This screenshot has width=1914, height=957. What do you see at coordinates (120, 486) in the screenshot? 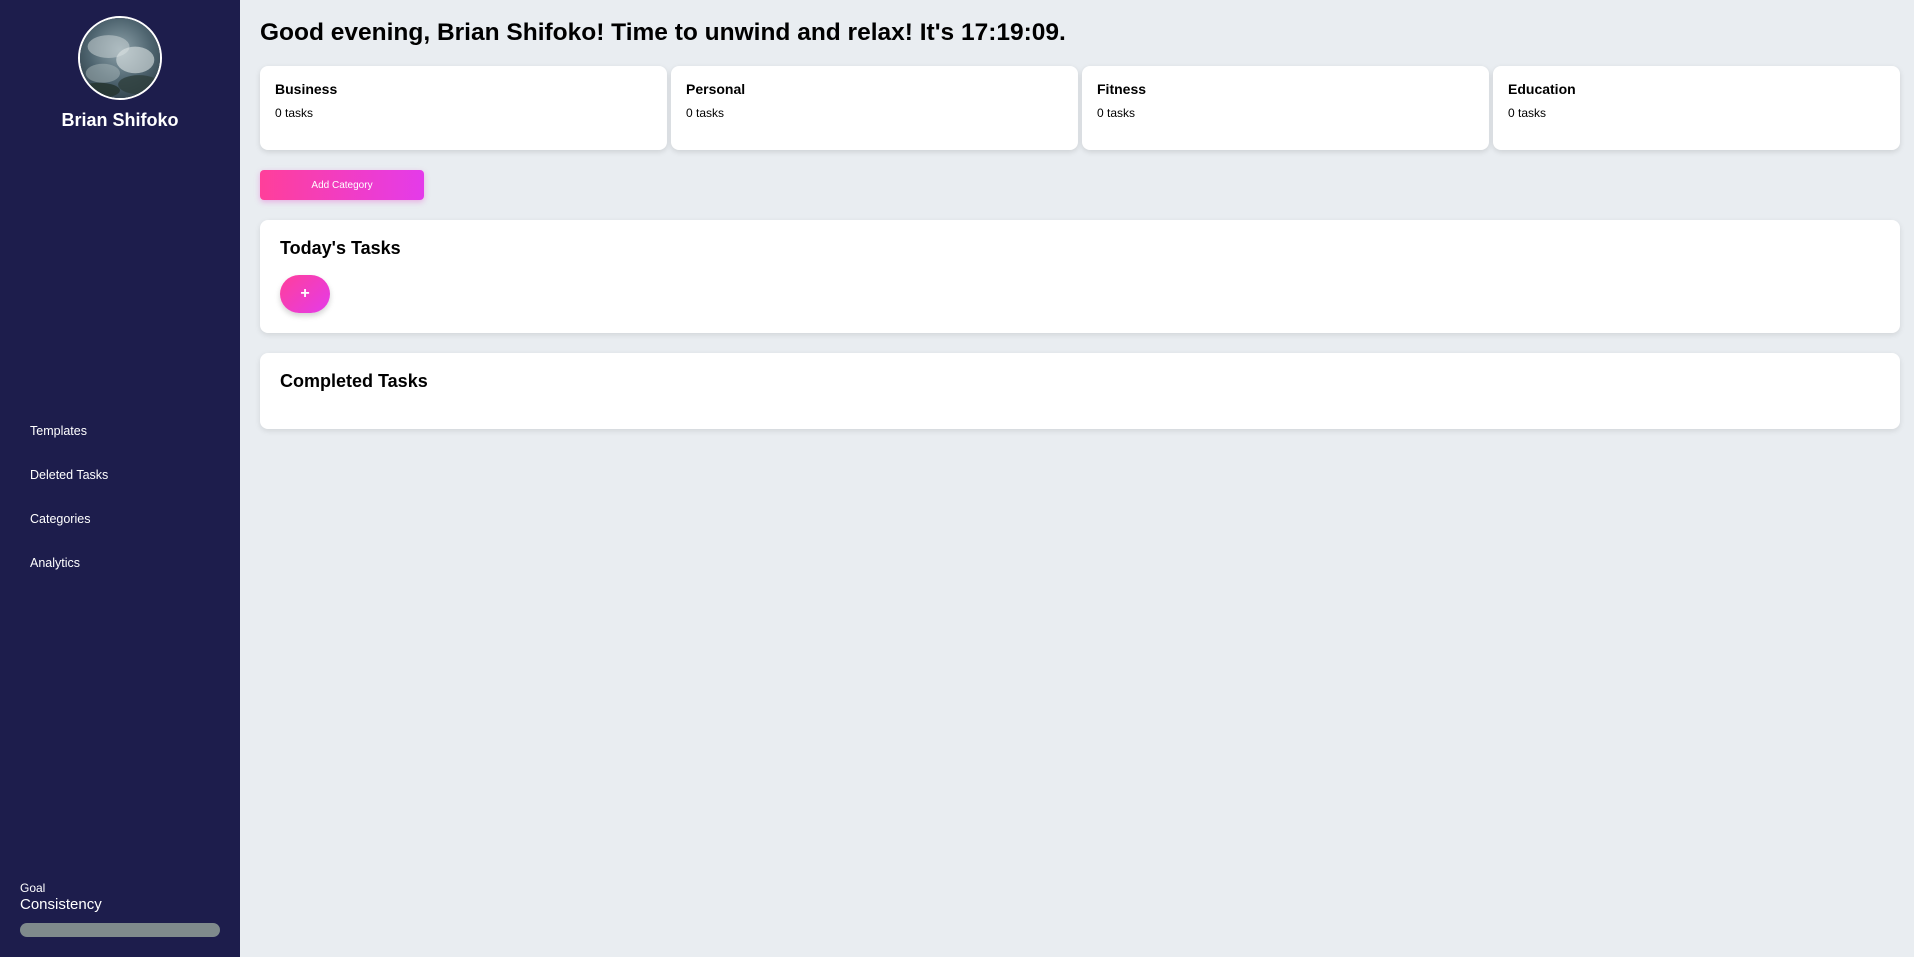
I see `sidebar-item-deleted-tasks: Deleted Tasks` at bounding box center [120, 486].